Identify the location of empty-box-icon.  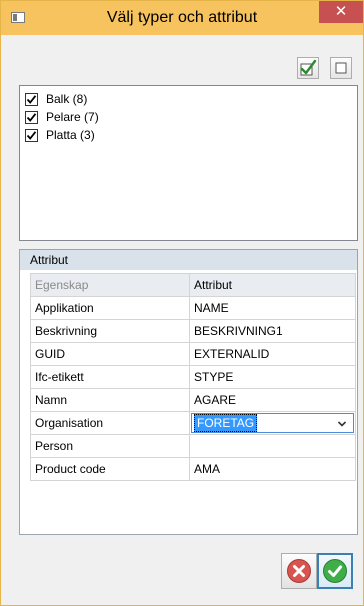
(341, 68).